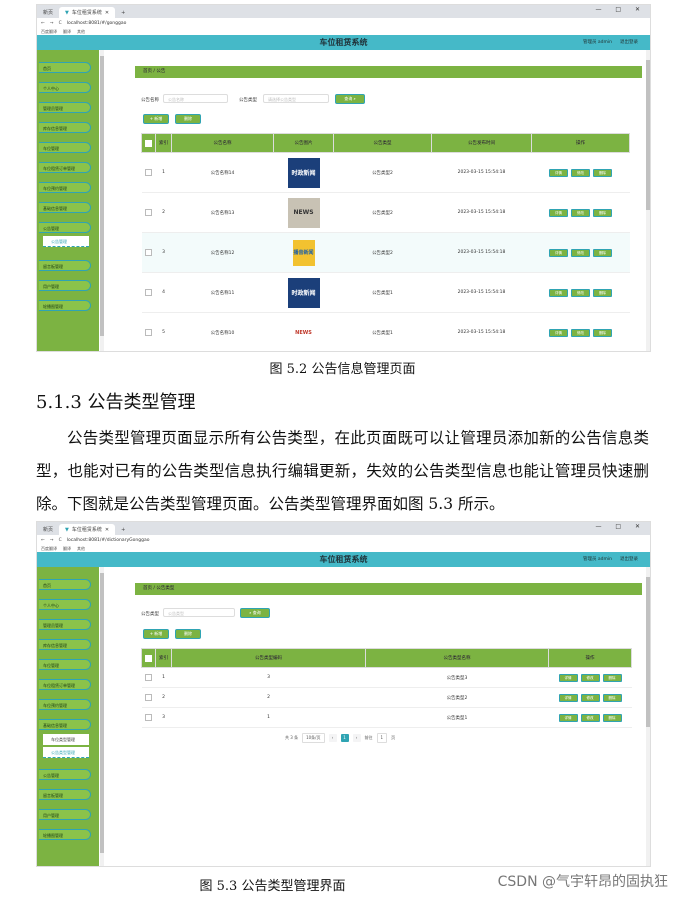  Describe the element at coordinates (66, 739) in the screenshot. I see `sidebar-subitem: 车位类型管理` at that location.